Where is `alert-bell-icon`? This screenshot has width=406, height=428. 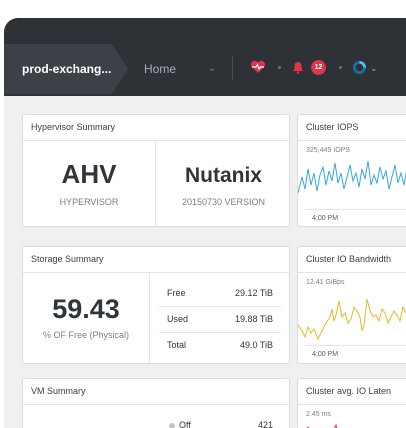 alert-bell-icon is located at coordinates (298, 67).